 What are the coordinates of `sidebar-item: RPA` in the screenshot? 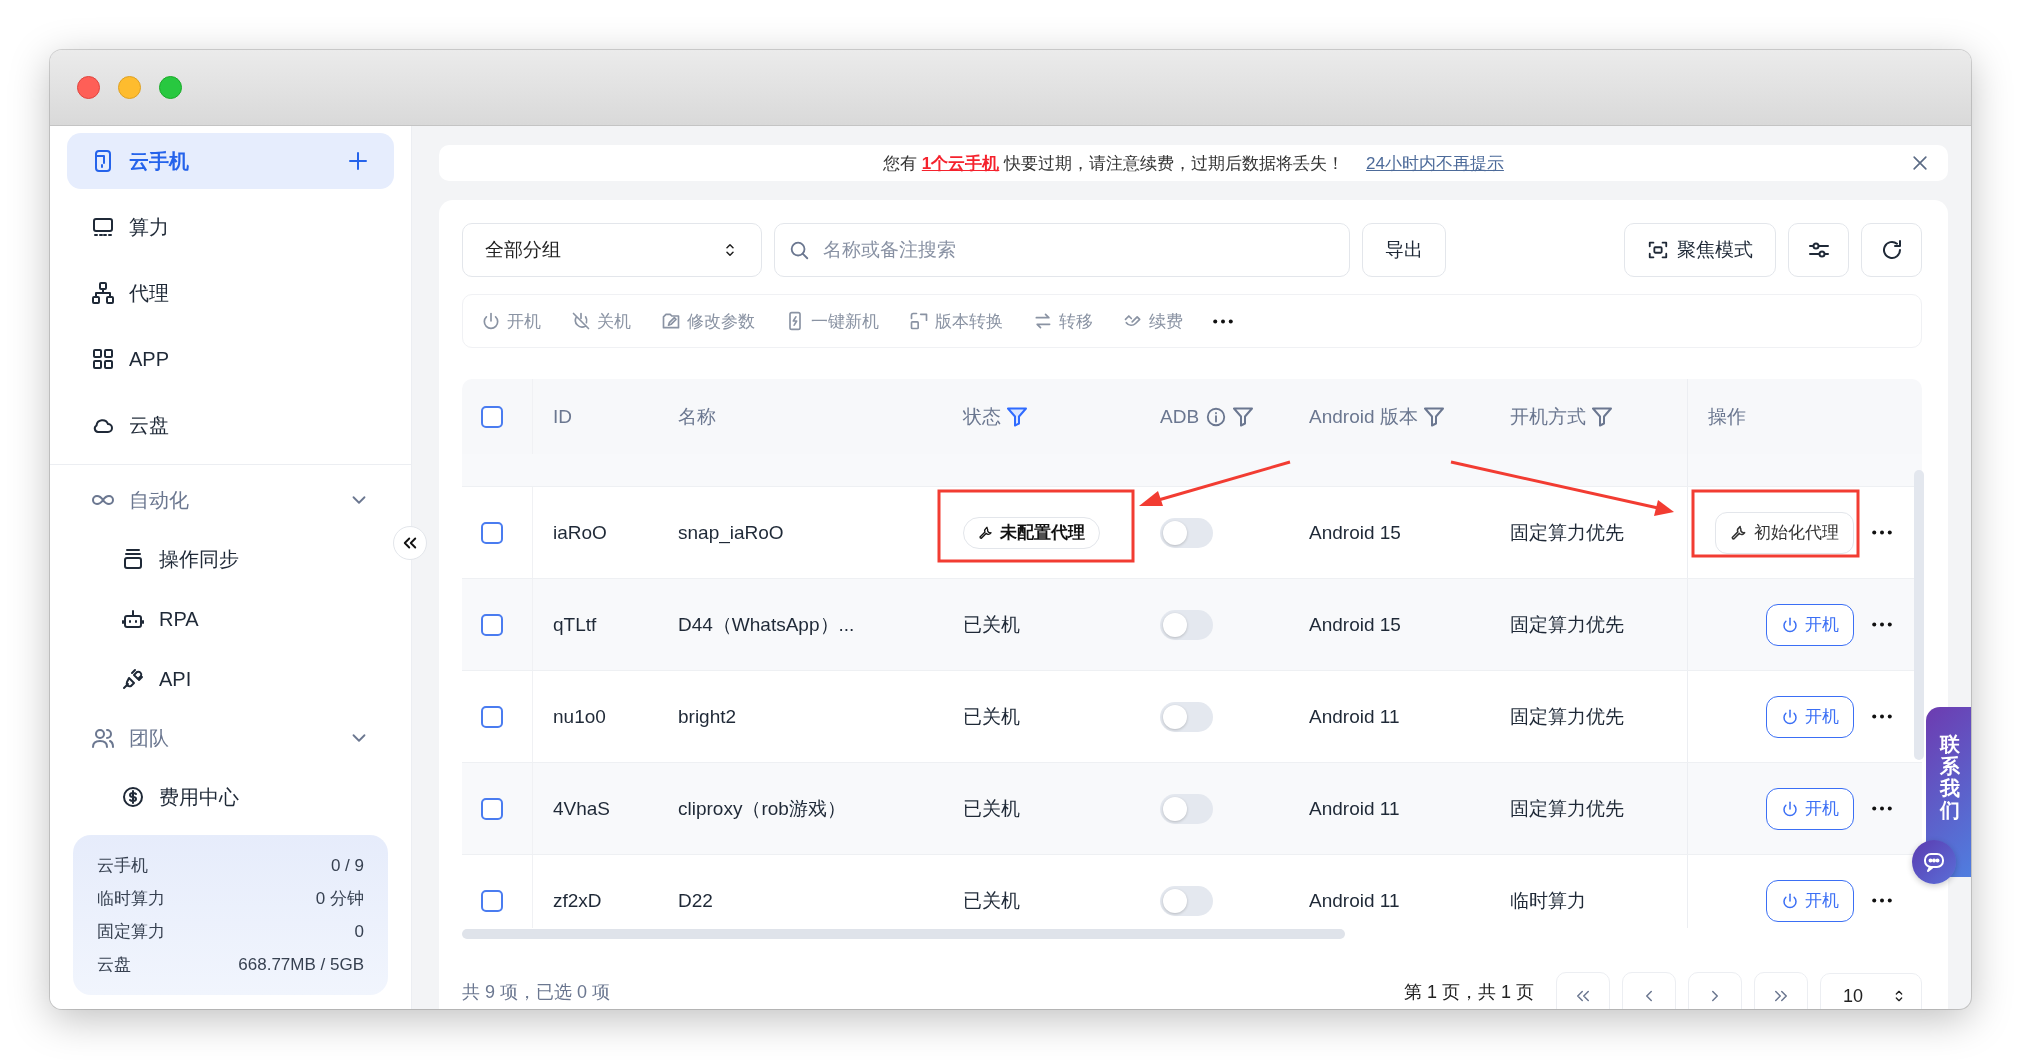 It's located at (230, 619).